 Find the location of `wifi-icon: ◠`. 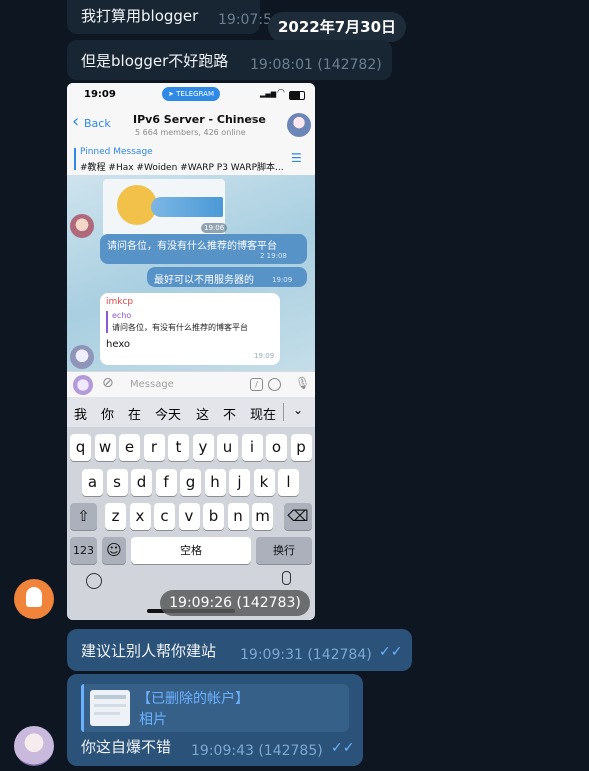

wifi-icon: ◠ is located at coordinates (281, 93).